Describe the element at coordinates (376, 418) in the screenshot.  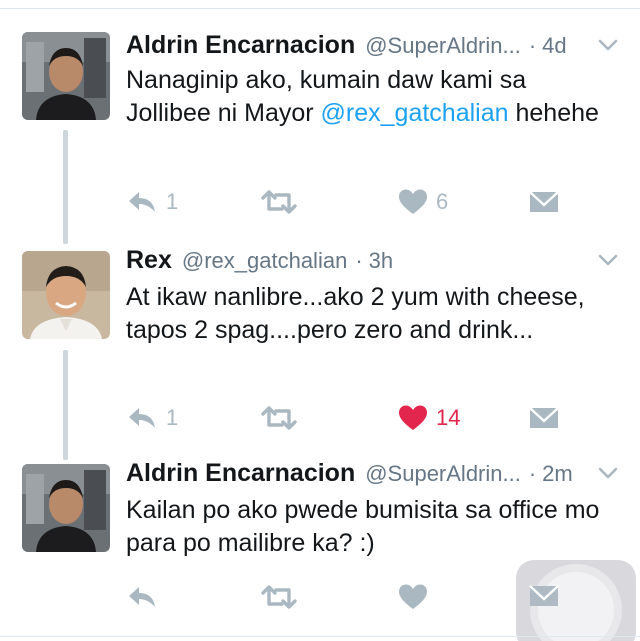
I see `tweet-actions: 1 14` at that location.